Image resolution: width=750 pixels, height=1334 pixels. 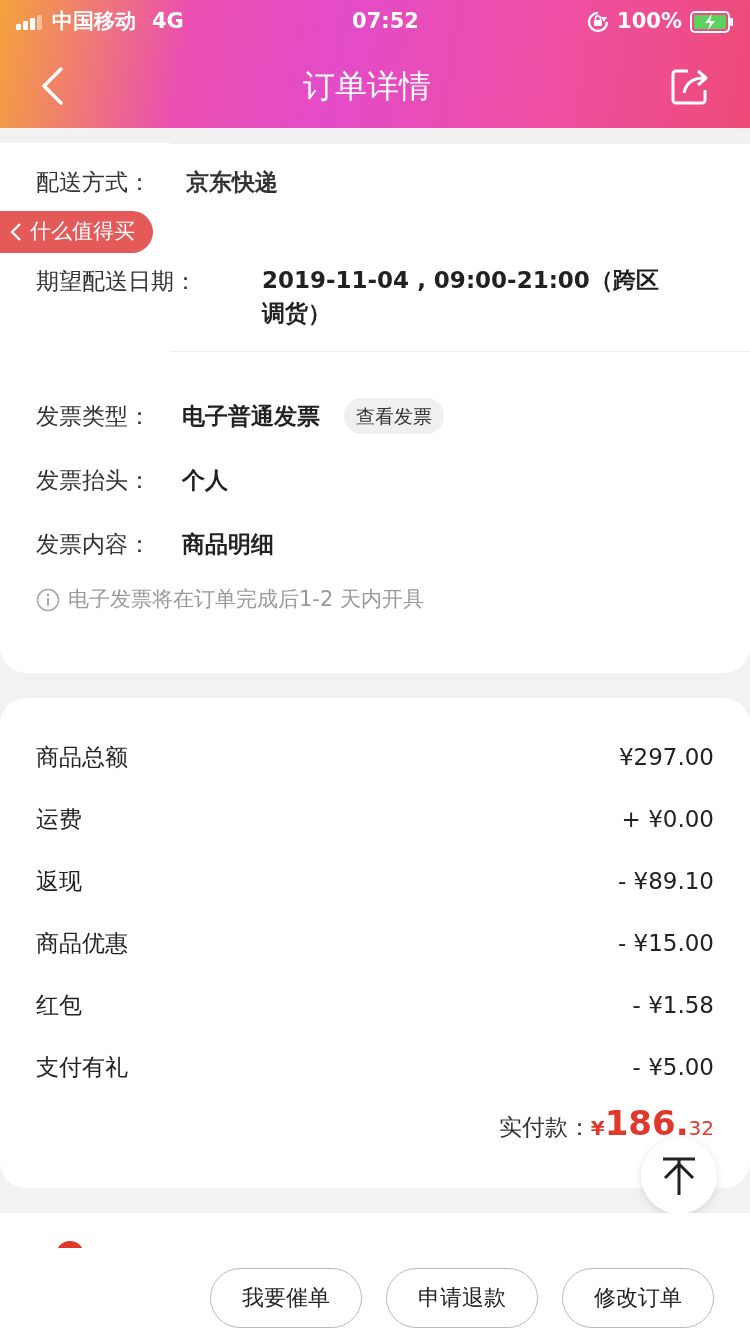 What do you see at coordinates (52, 86) in the screenshot?
I see `back-icon` at bounding box center [52, 86].